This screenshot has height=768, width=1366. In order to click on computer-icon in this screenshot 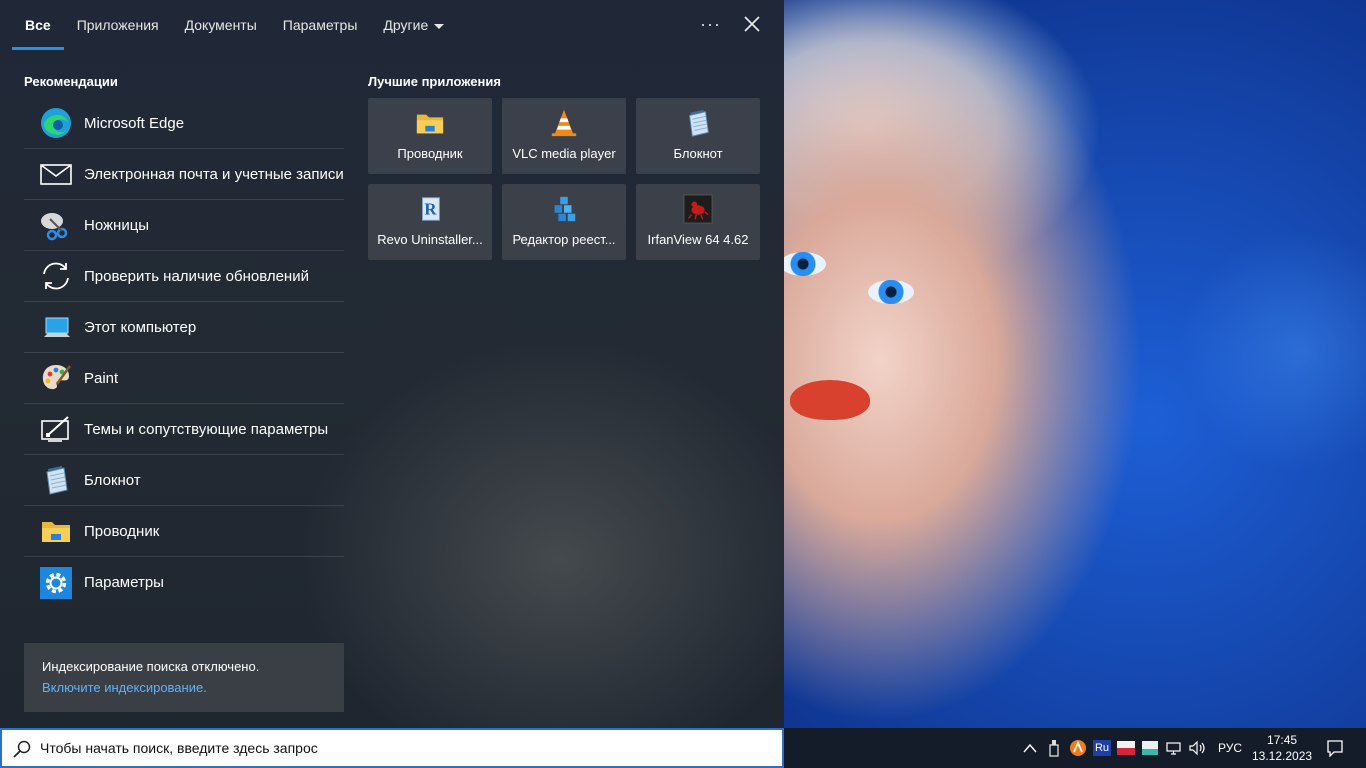, I will do `click(57, 327)`.